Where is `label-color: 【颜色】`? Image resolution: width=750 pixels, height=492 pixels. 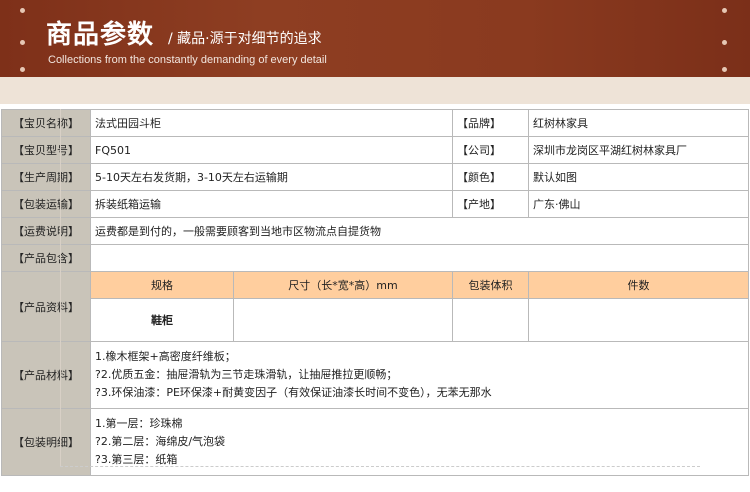 label-color: 【颜色】 is located at coordinates (490, 177).